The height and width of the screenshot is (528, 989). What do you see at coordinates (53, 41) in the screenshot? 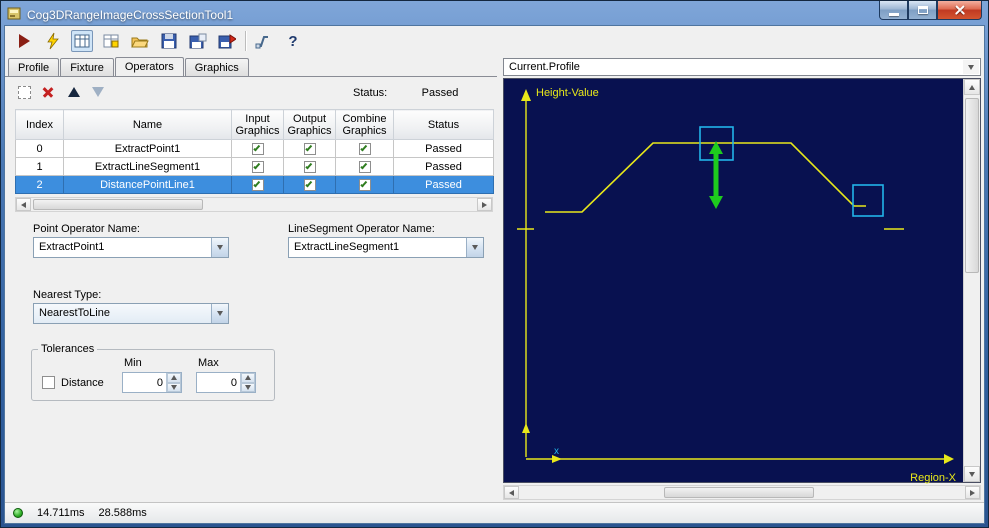
I see `electric-run-button` at bounding box center [53, 41].